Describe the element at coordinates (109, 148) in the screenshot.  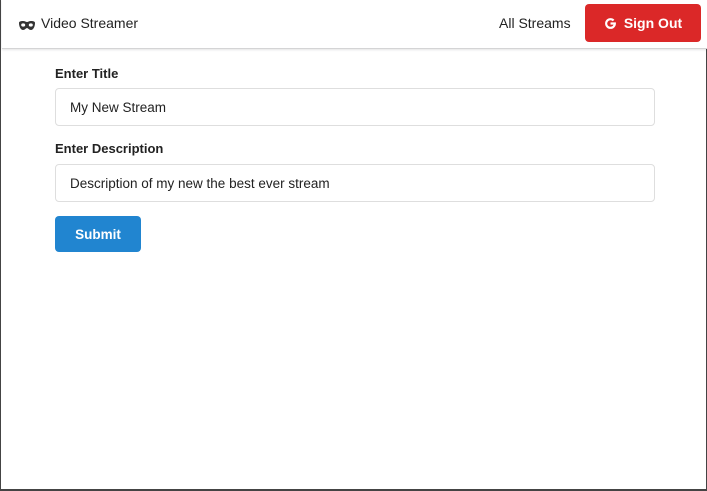
I see `description-field-label: Enter Description` at that location.